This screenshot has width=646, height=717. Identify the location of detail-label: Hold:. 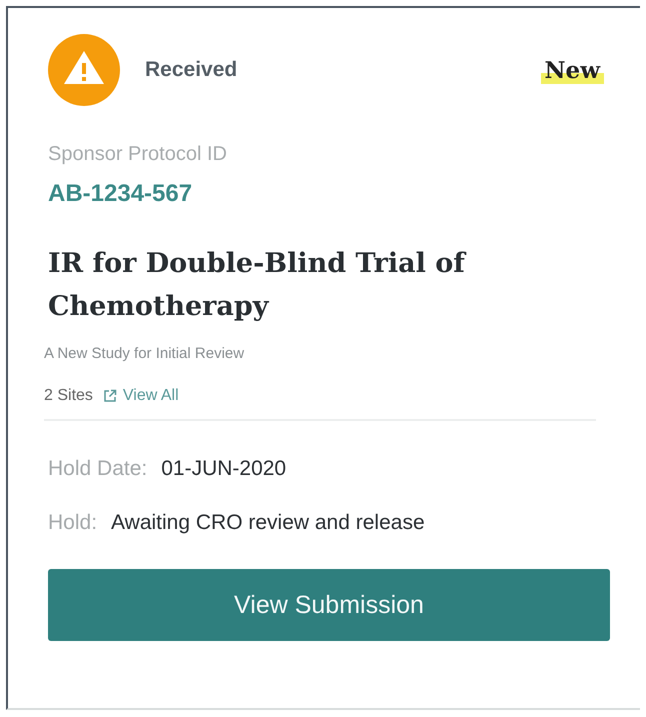
(73, 523).